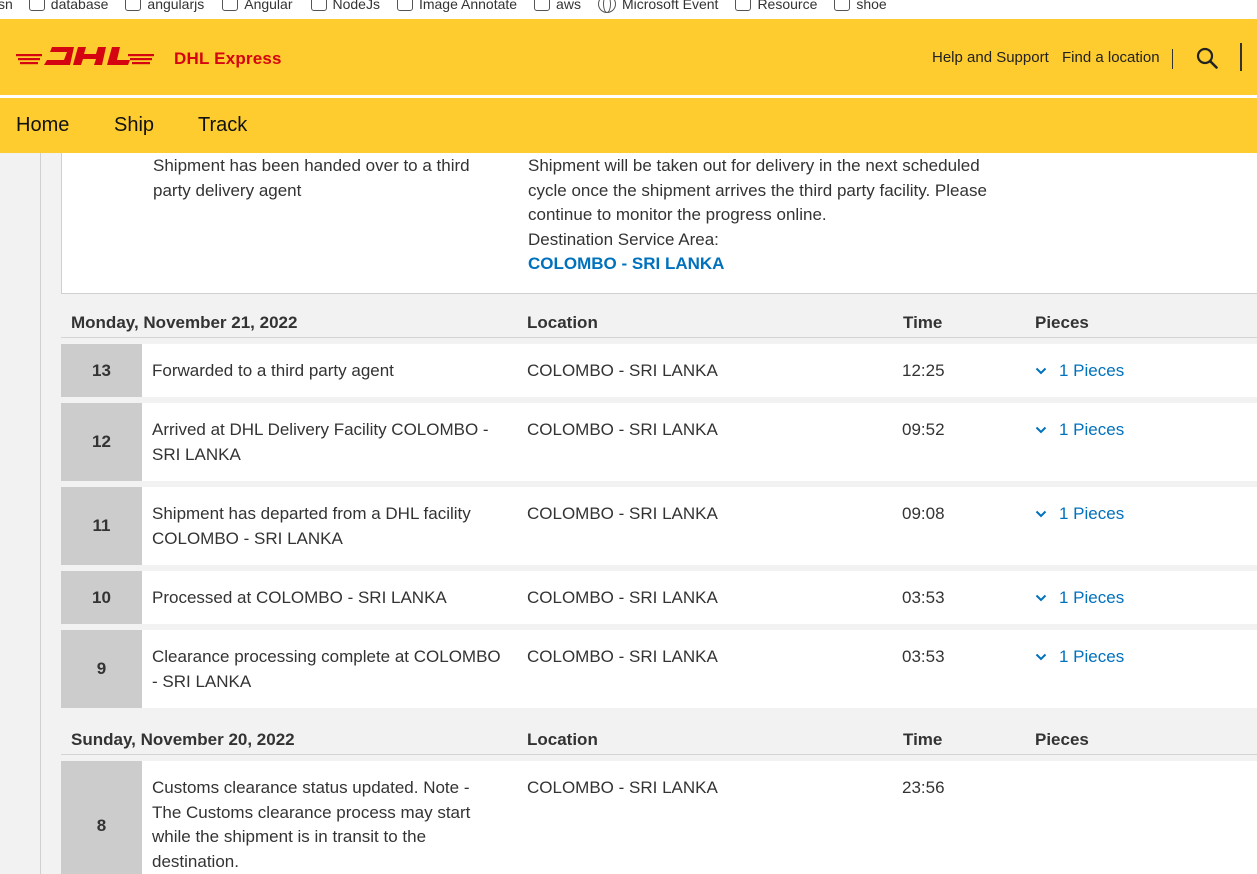 This screenshot has height=874, width=1257. What do you see at coordinates (557, 6) in the screenshot?
I see `bookmark-aws: aws` at bounding box center [557, 6].